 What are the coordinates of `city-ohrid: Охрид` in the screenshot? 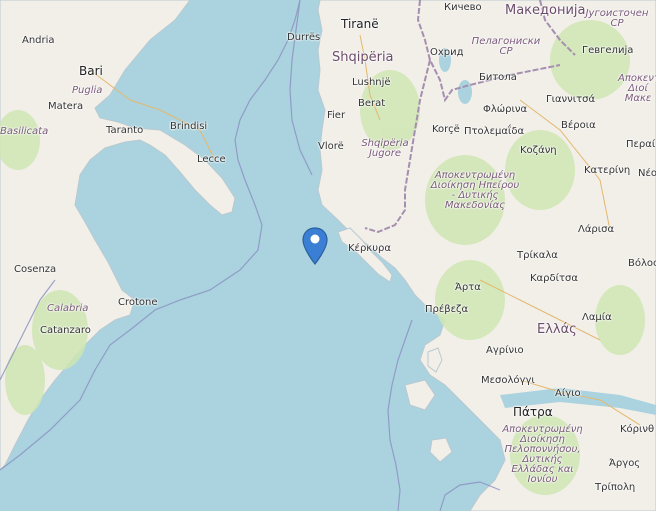 It's located at (447, 52).